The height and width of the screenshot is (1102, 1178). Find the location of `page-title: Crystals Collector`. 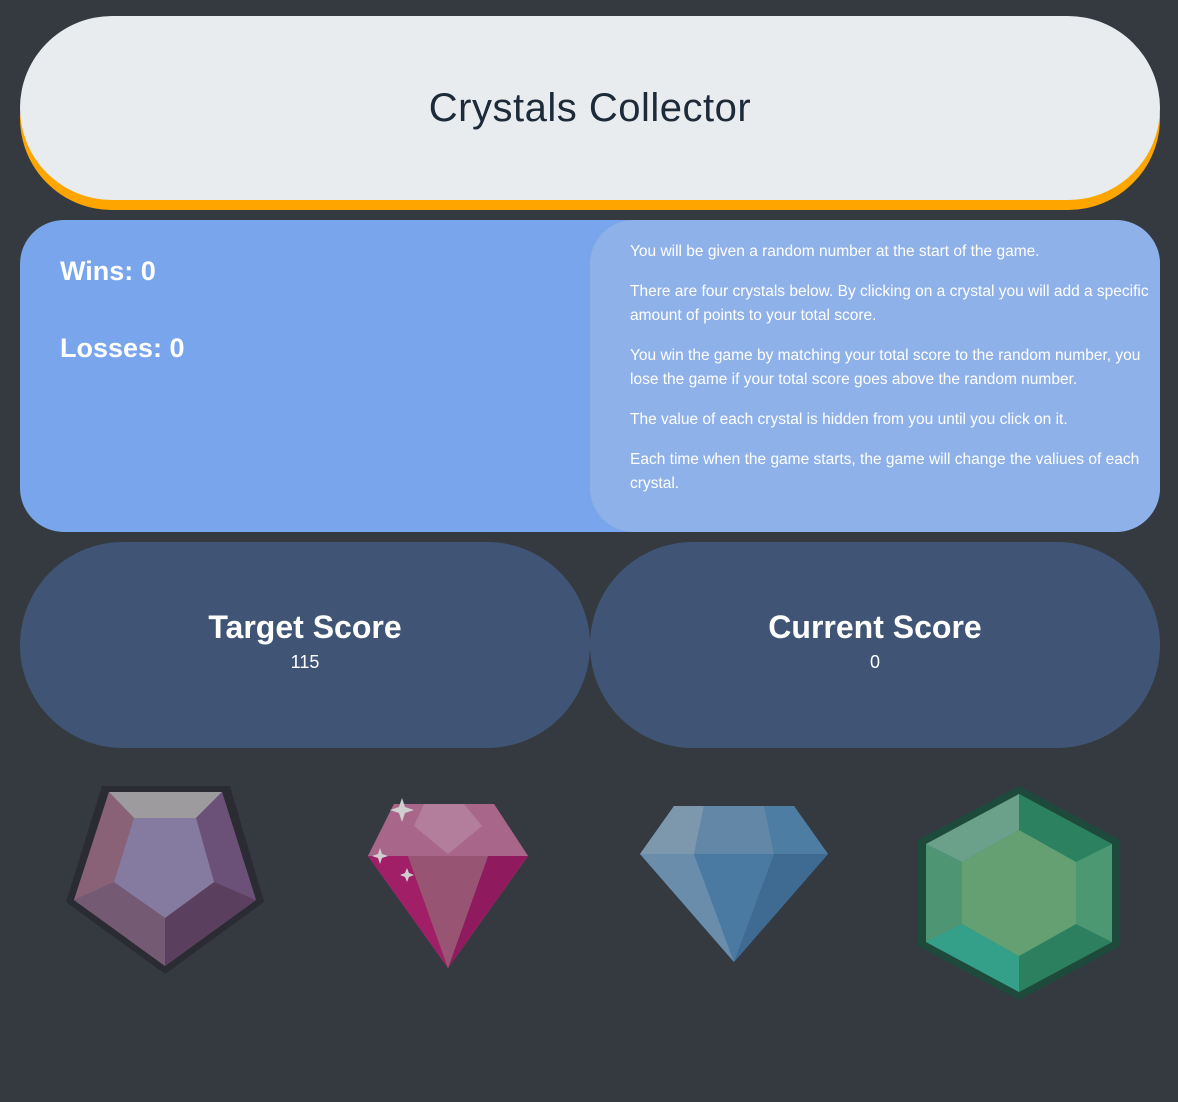

page-title: Crystals Collector is located at coordinates (590, 107).